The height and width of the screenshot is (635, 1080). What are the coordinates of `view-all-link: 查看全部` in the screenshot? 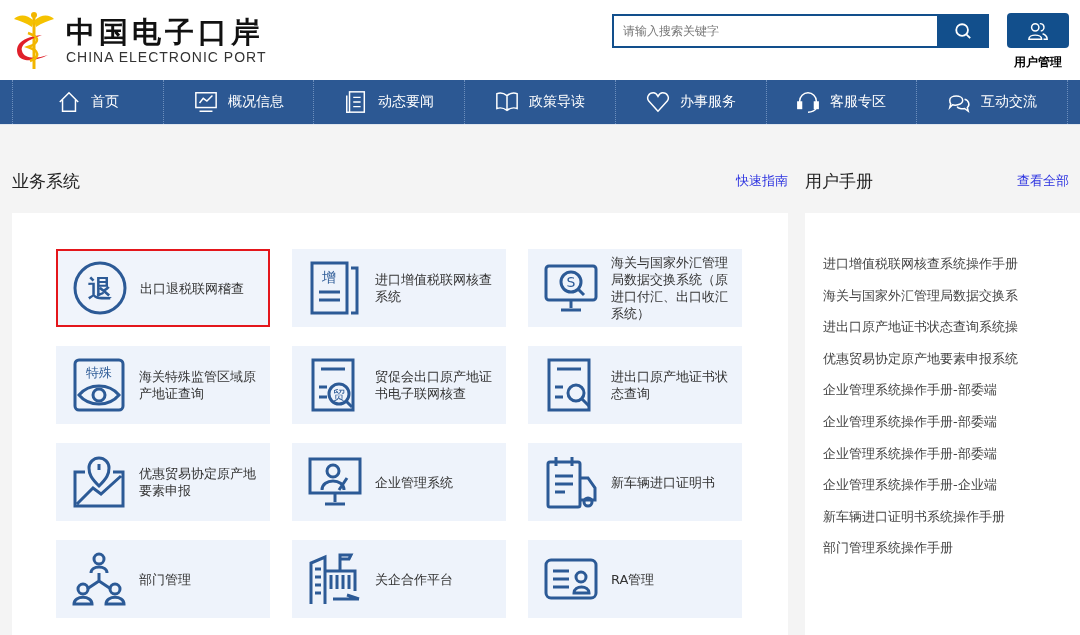 It's located at (1043, 181).